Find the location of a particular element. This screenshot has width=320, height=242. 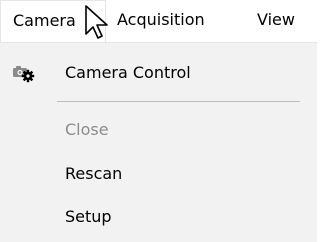

menu-separator is located at coordinates (178, 101).